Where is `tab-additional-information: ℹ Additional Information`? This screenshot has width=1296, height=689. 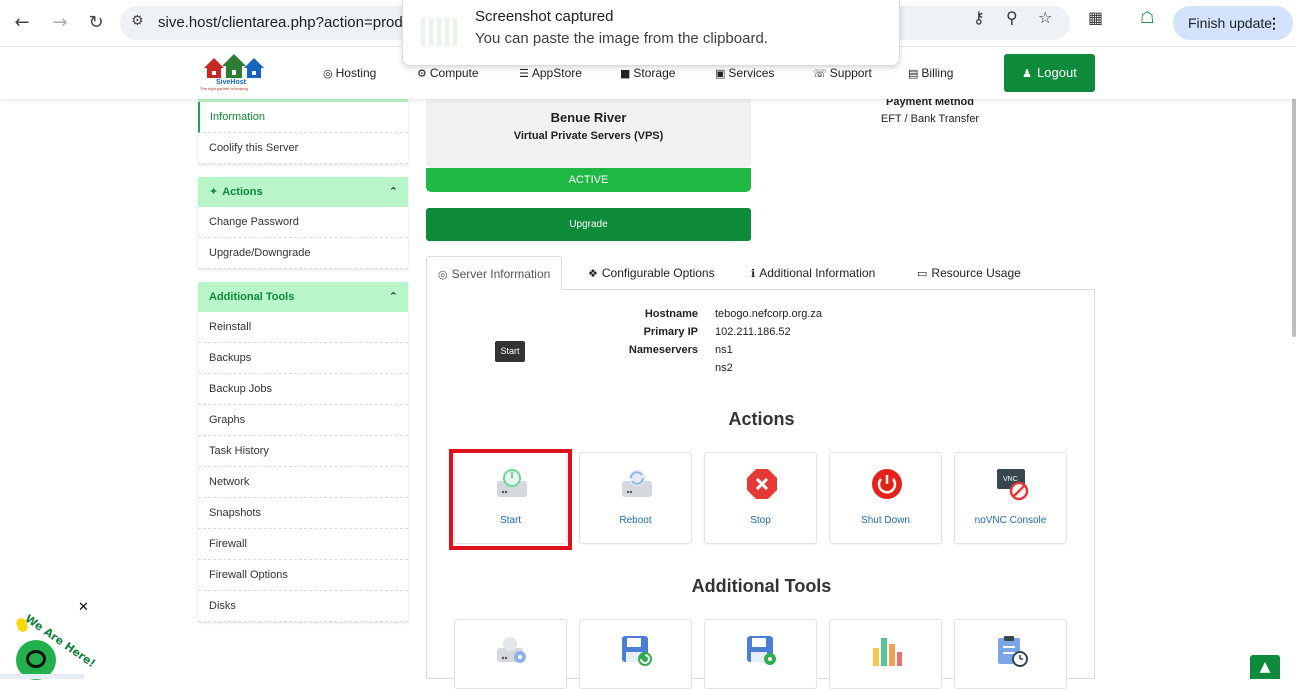
tab-additional-information: ℹ Additional Information is located at coordinates (813, 273).